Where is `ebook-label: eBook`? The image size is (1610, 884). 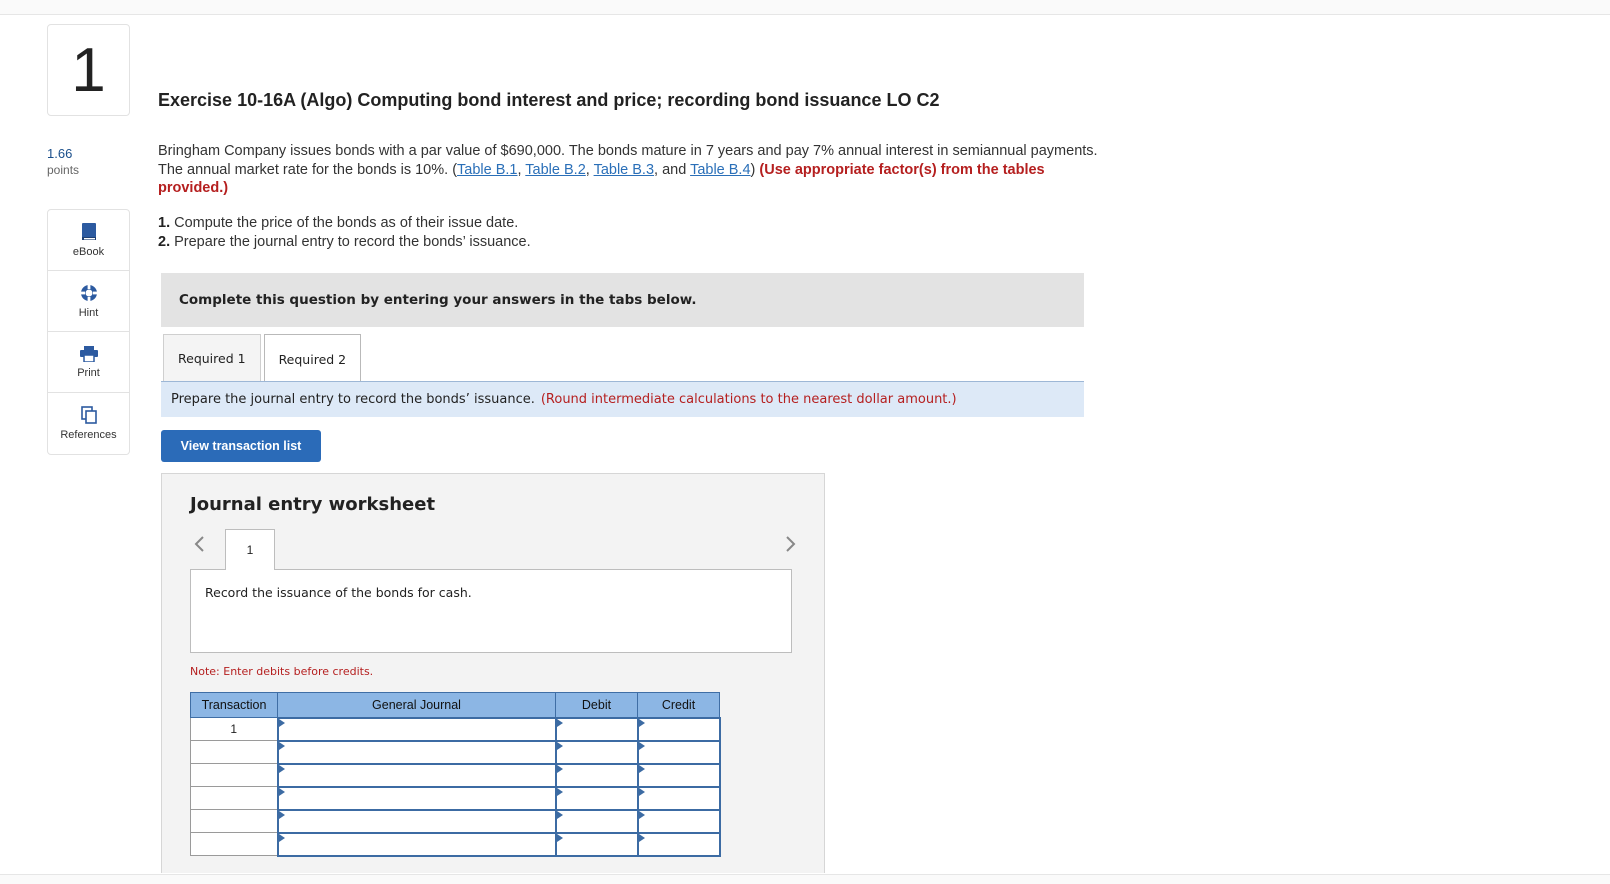 ebook-label: eBook is located at coordinates (88, 251).